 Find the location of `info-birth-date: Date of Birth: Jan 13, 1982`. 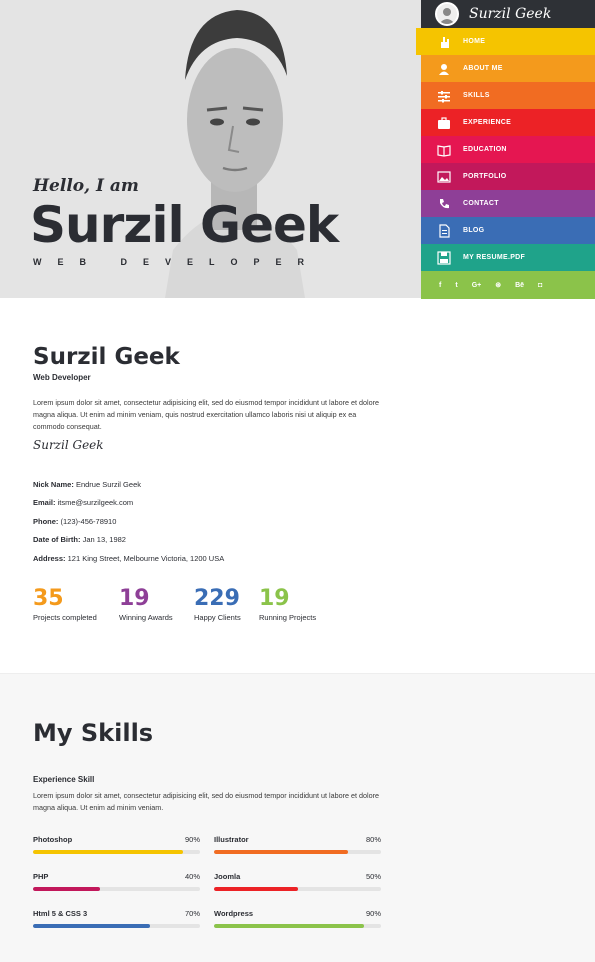

info-birth-date: Date of Birth: Jan 13, 1982 is located at coordinates (79, 539).